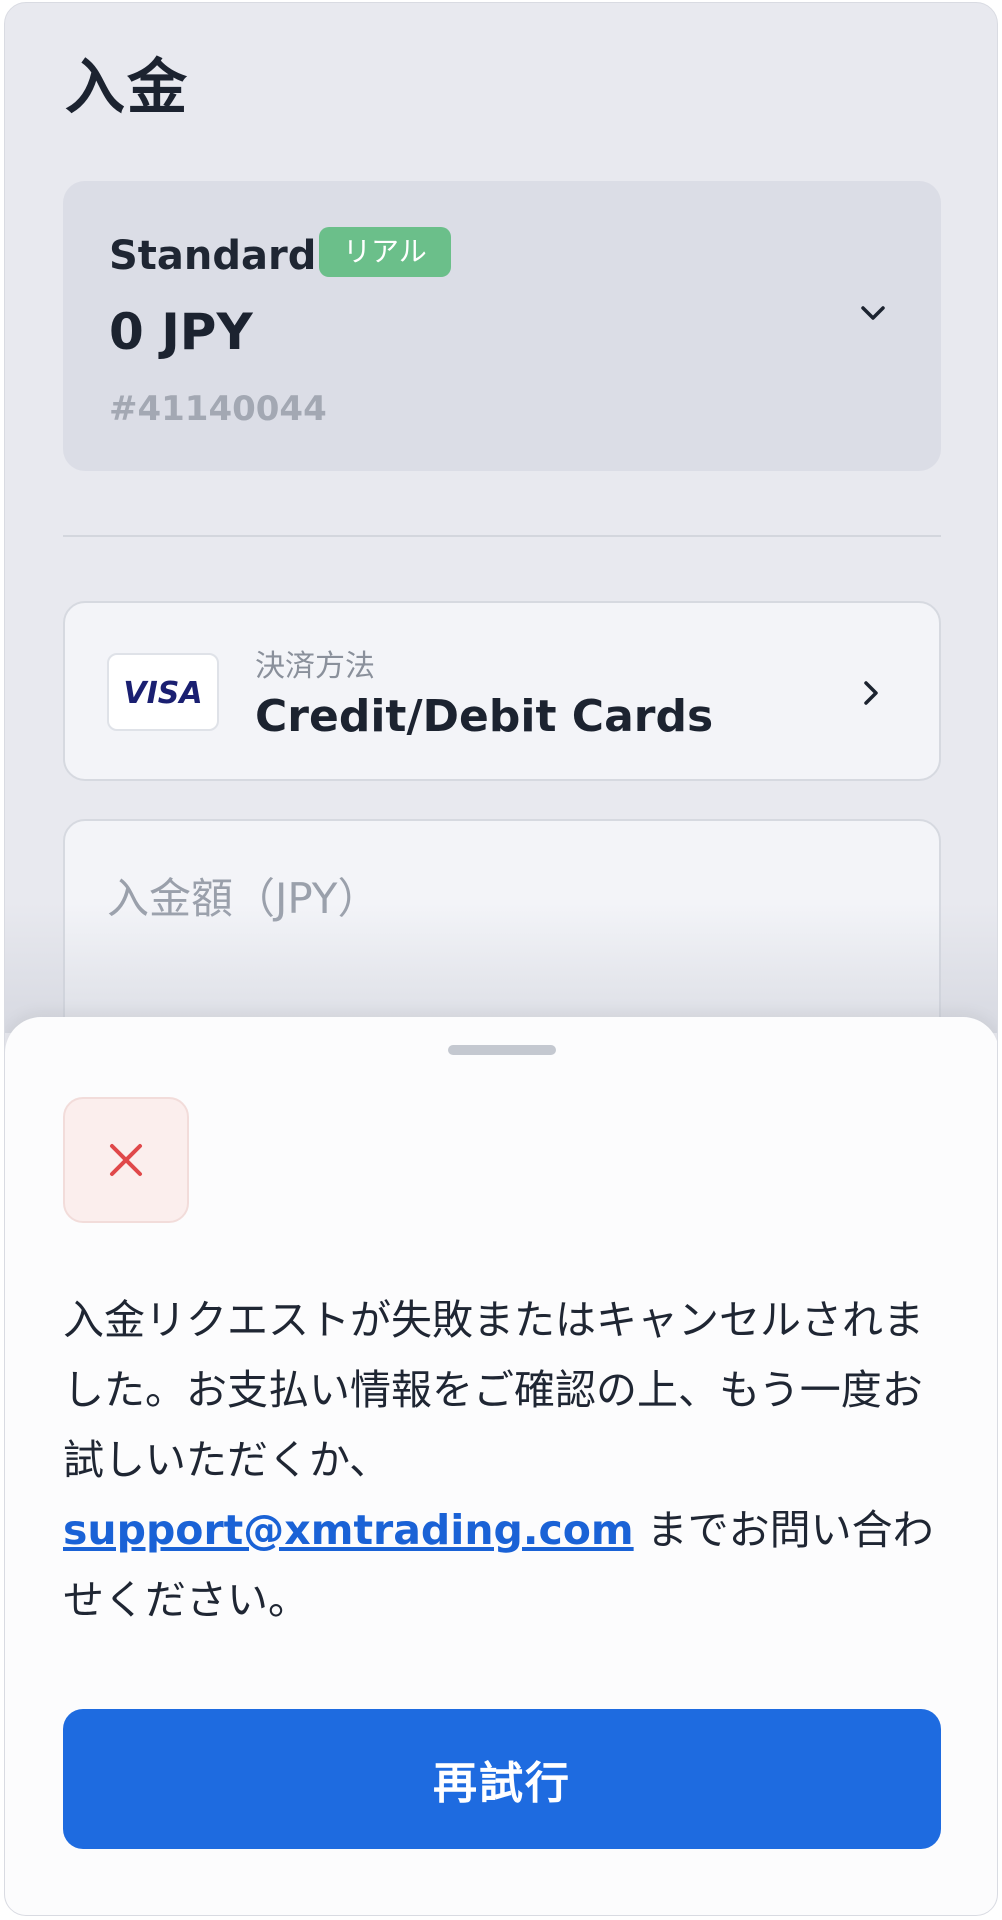  I want to click on account-balance: 0 JPY, so click(181, 332).